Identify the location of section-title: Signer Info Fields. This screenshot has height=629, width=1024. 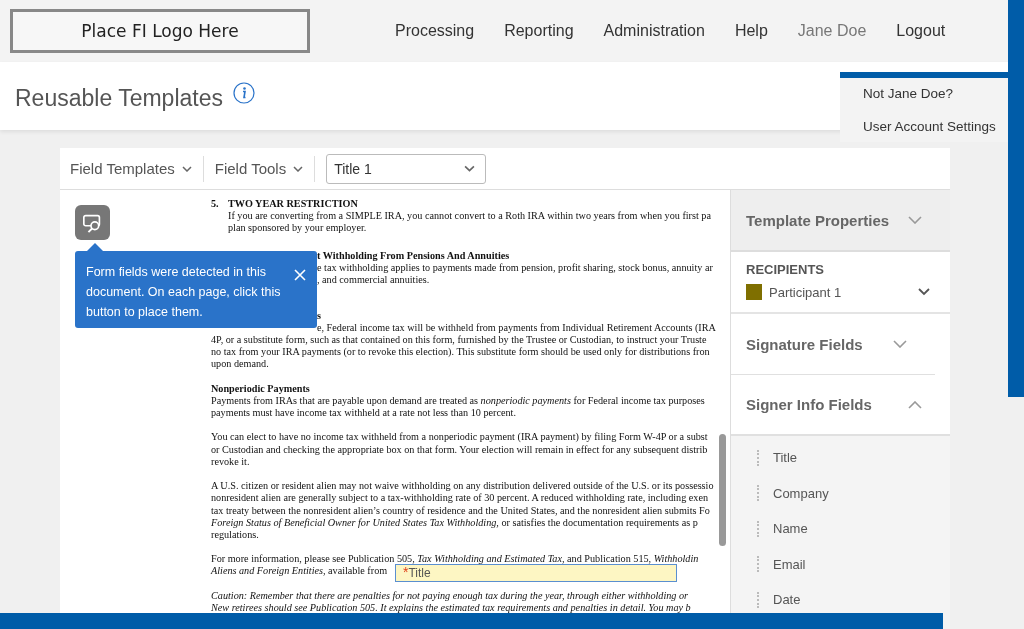
(809, 404).